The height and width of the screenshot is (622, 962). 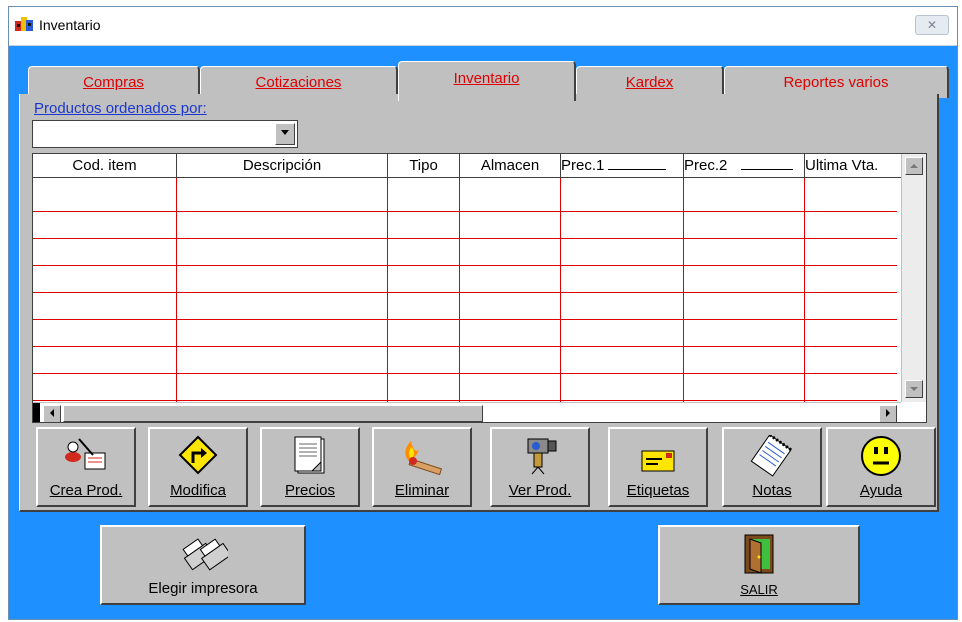 What do you see at coordinates (881, 490) in the screenshot?
I see `button-label: Ayuda` at bounding box center [881, 490].